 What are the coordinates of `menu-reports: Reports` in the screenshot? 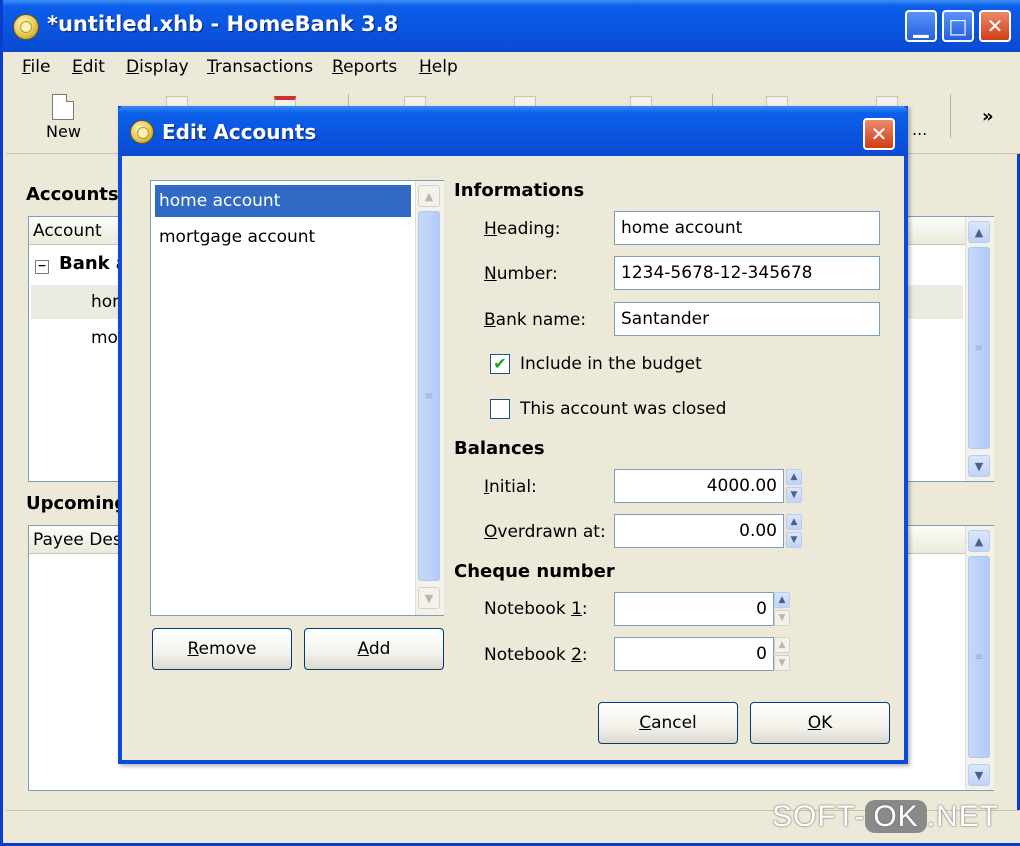 It's located at (364, 67).